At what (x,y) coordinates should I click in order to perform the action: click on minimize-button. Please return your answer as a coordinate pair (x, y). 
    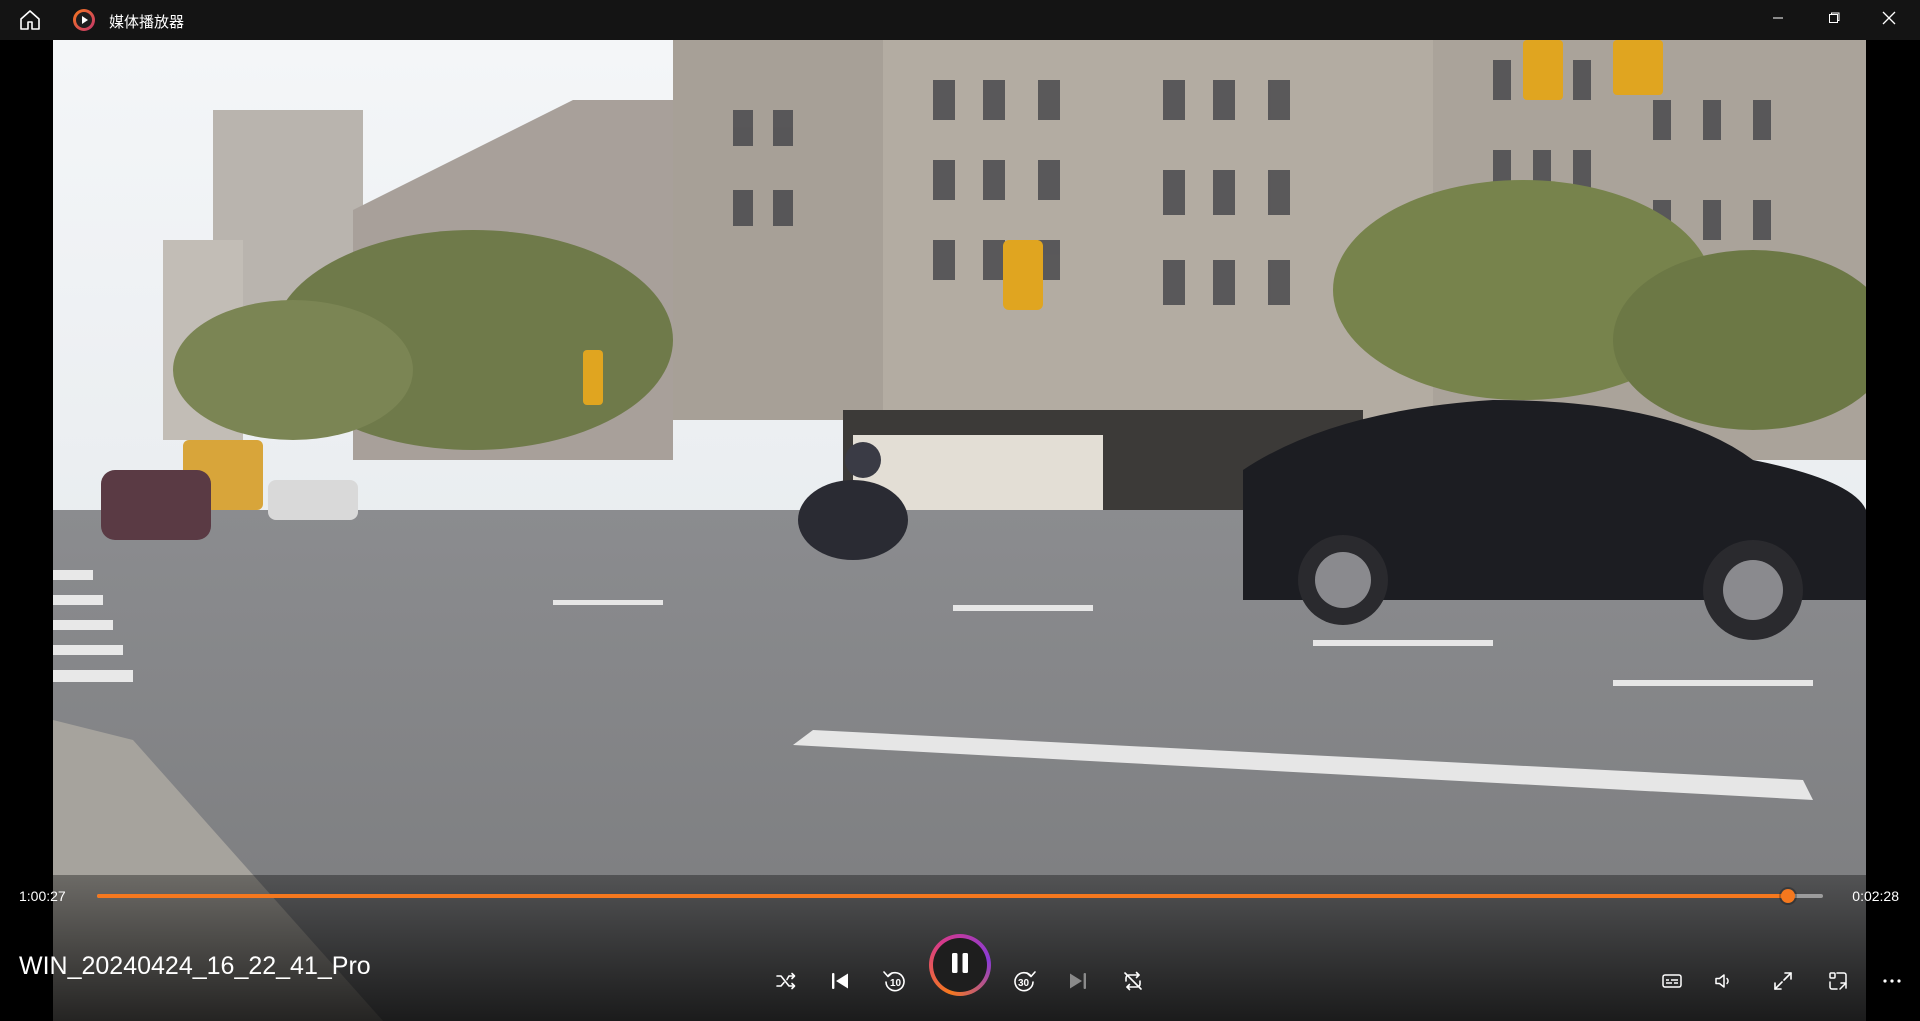
    Looking at the image, I should click on (1778, 20).